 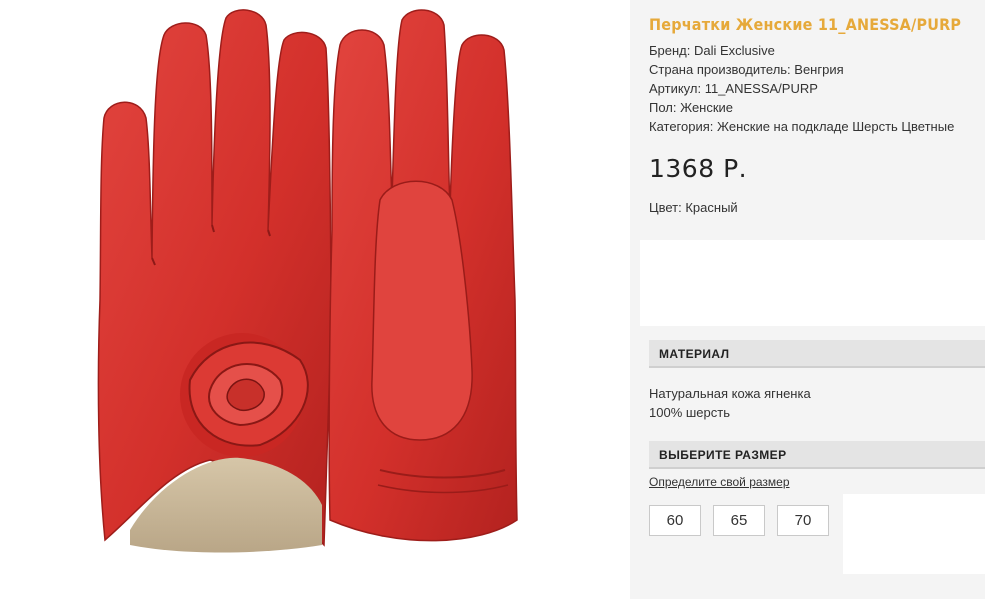 What do you see at coordinates (812, 283) in the screenshot?
I see `blank-area` at bounding box center [812, 283].